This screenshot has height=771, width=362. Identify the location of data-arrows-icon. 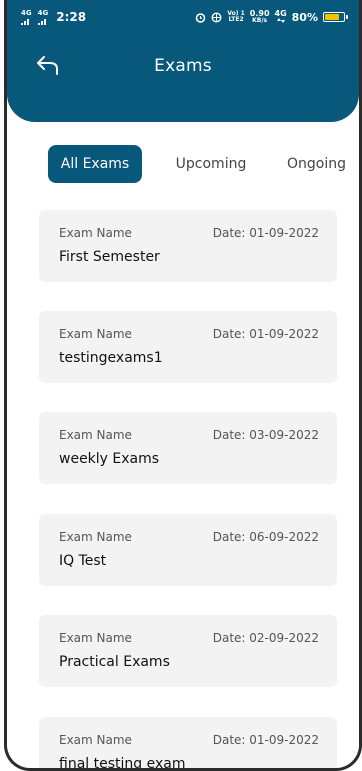
(280, 20).